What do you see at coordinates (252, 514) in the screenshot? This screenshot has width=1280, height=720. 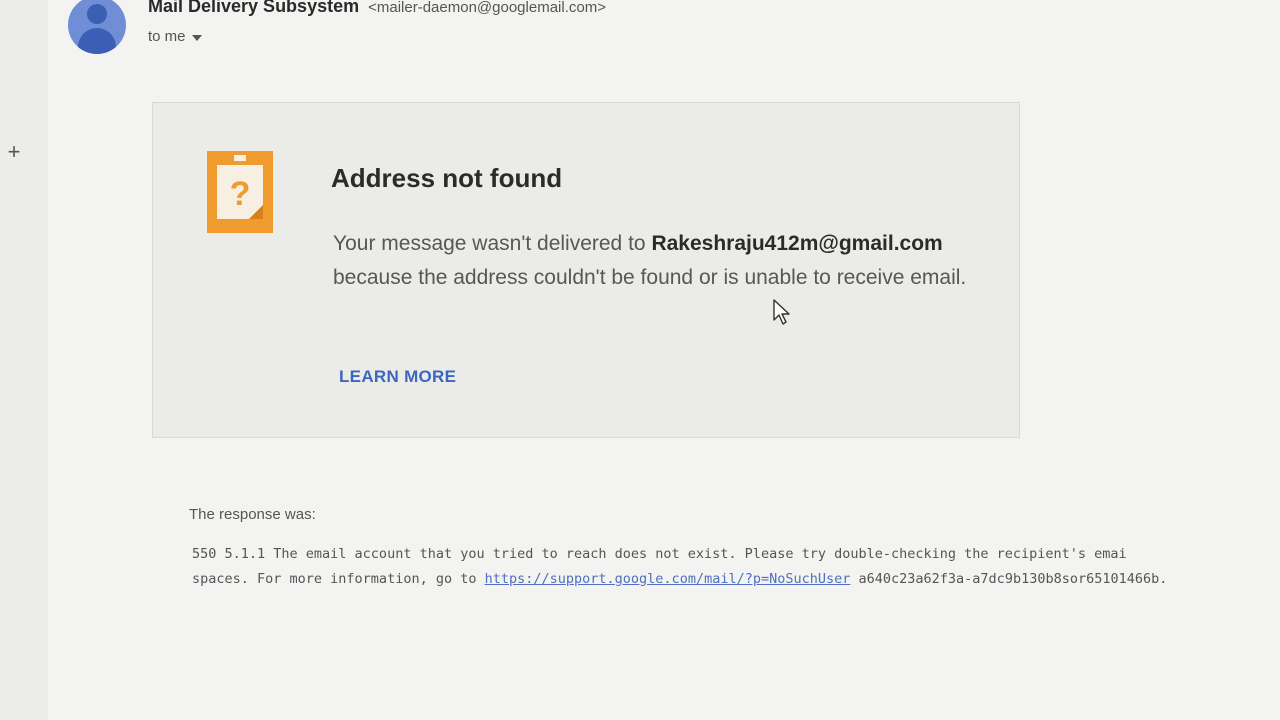 I see `response-label: The response was:` at bounding box center [252, 514].